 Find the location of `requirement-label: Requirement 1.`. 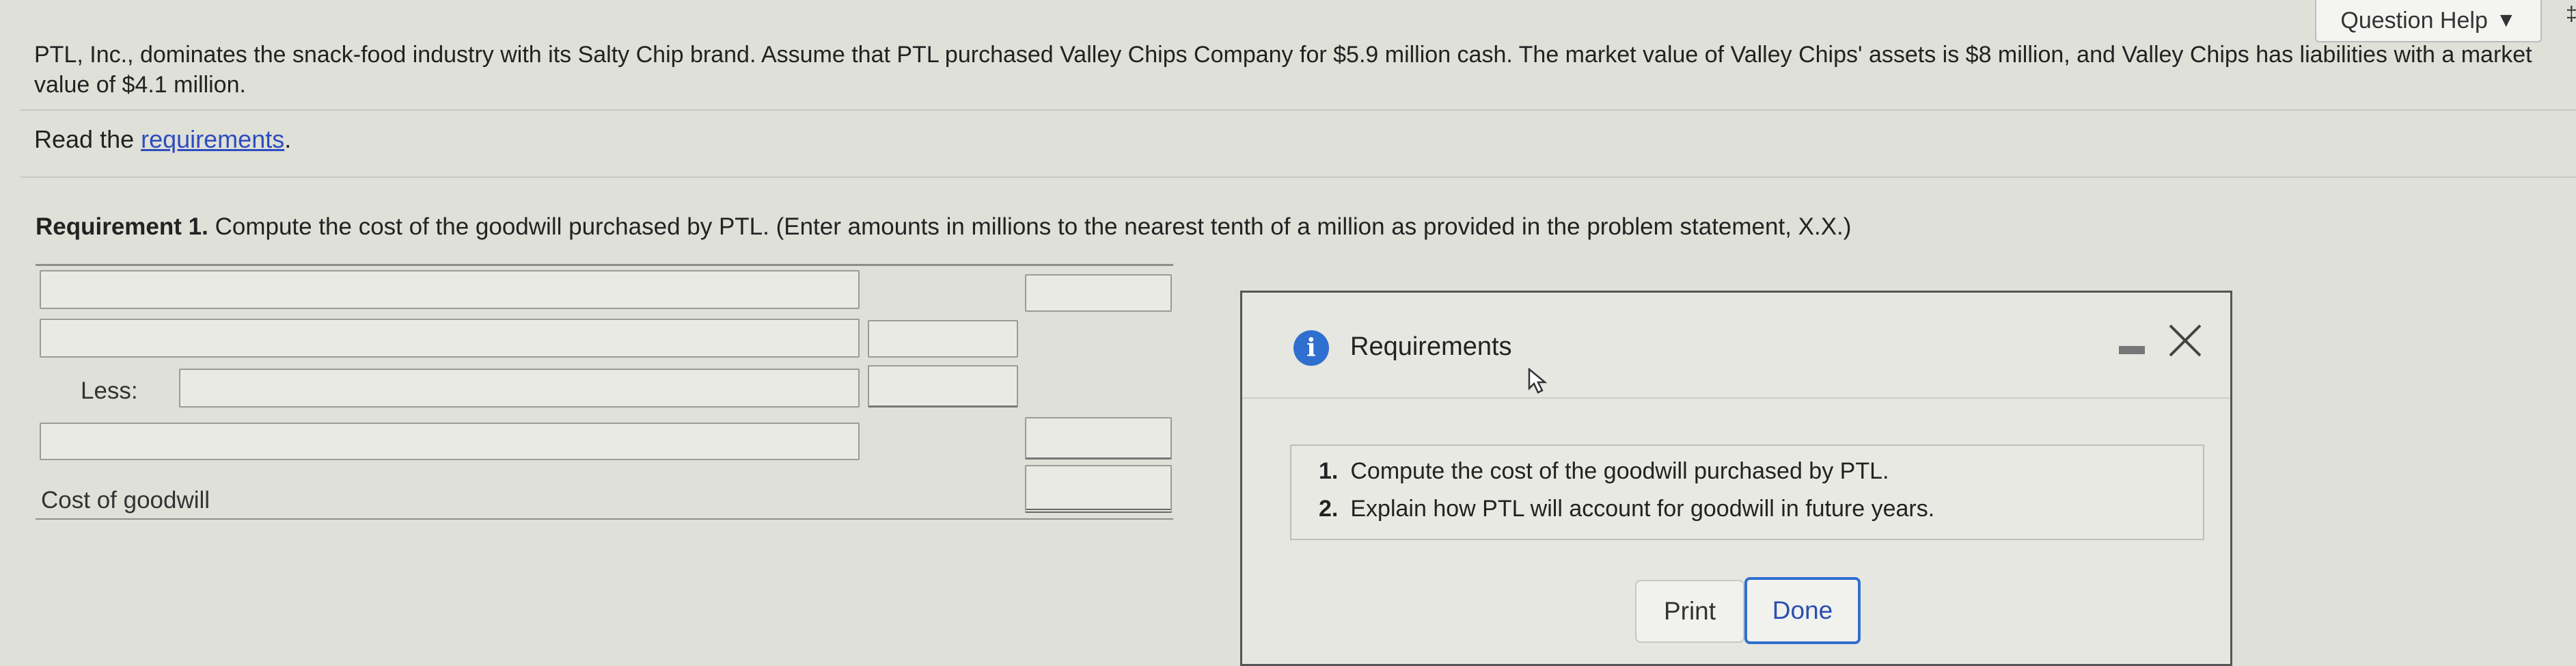

requirement-label: Requirement 1. is located at coordinates (122, 226).